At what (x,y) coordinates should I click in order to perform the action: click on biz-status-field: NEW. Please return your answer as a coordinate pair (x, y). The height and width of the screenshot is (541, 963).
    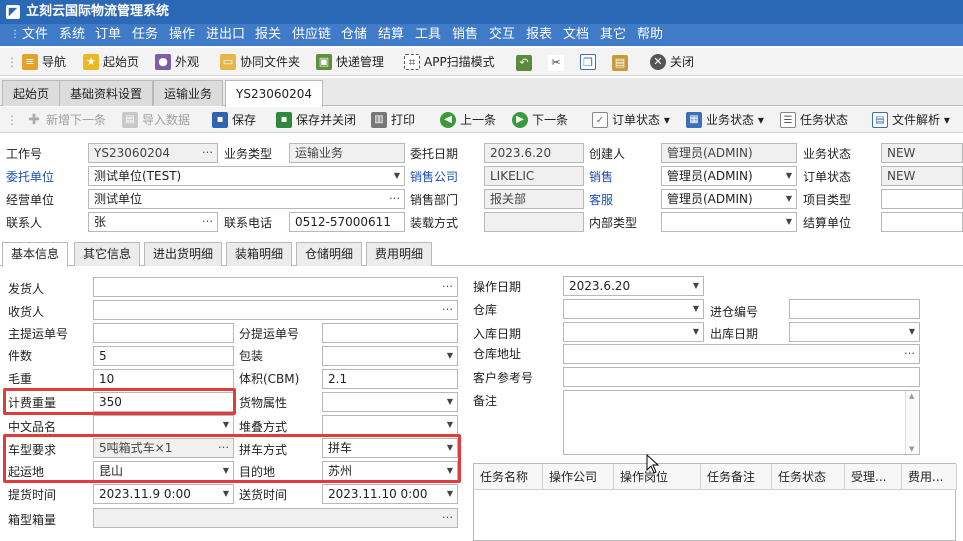
    Looking at the image, I should click on (922, 153).